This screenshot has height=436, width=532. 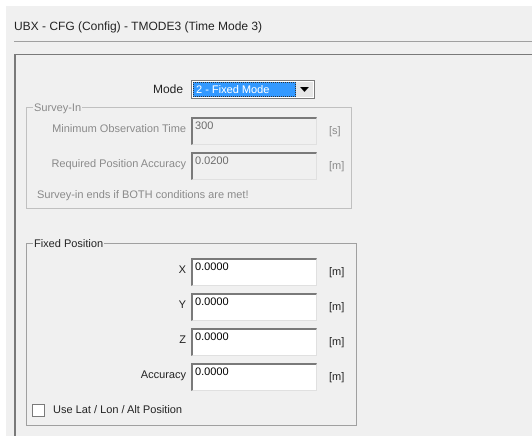 What do you see at coordinates (57, 108) in the screenshot?
I see `group-title: Survey-In` at bounding box center [57, 108].